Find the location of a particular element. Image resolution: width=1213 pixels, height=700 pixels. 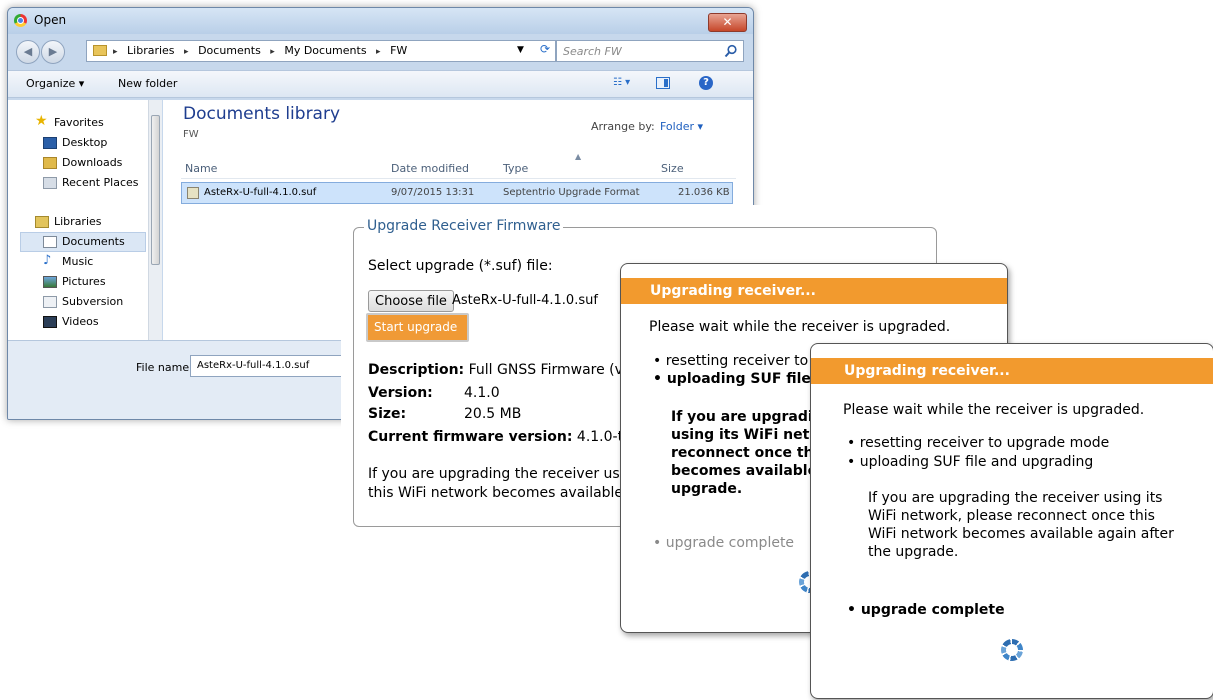

bullet-uploading: • uploading SUF file and upgrading is located at coordinates (970, 462).